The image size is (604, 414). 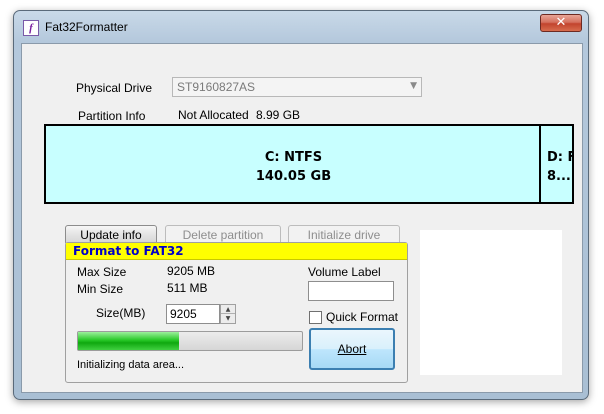 I want to click on physical-drive-dropdown: ST9160827AS ▼, so click(x=297, y=87).